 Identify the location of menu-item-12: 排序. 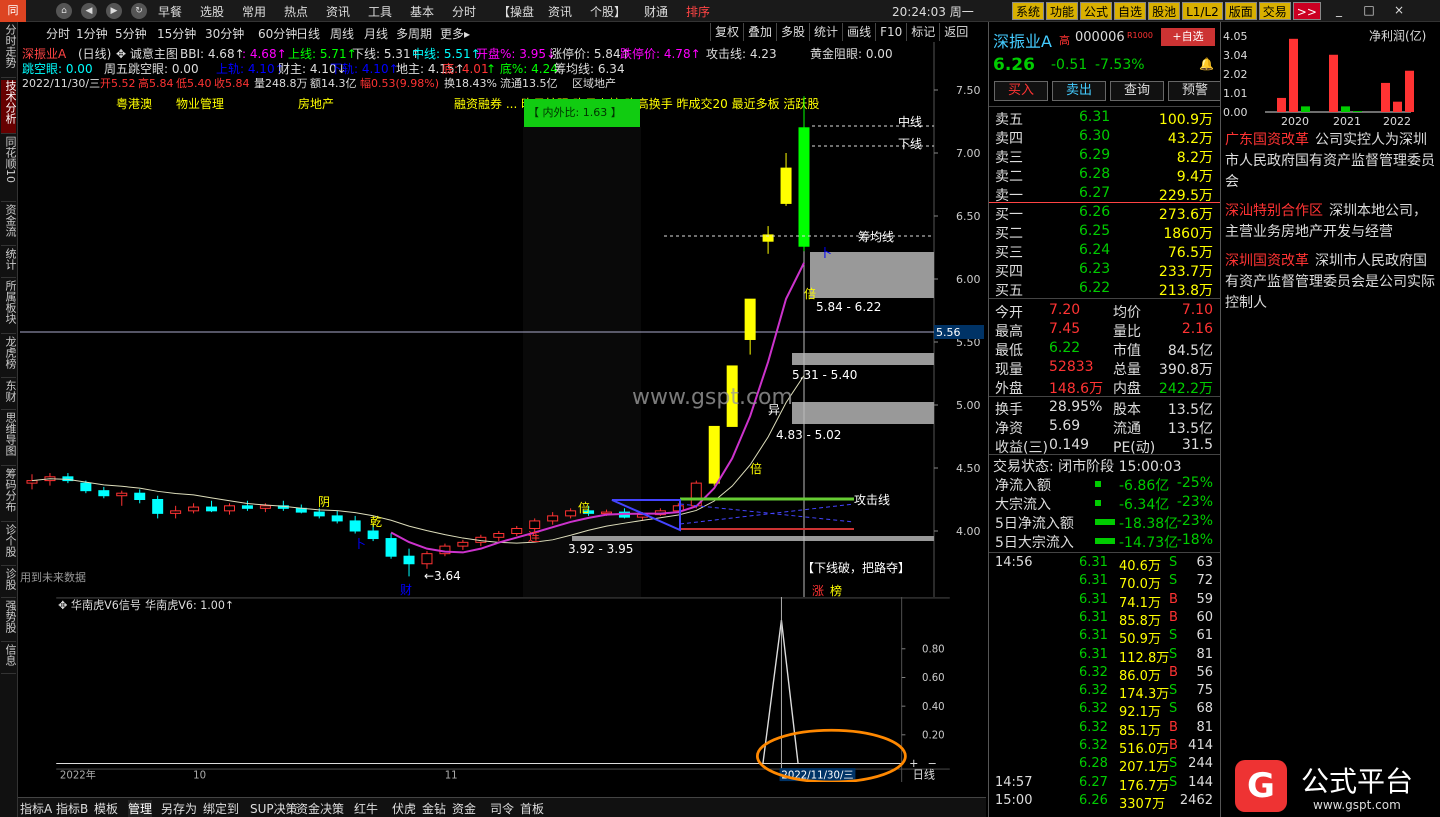
(698, 11).